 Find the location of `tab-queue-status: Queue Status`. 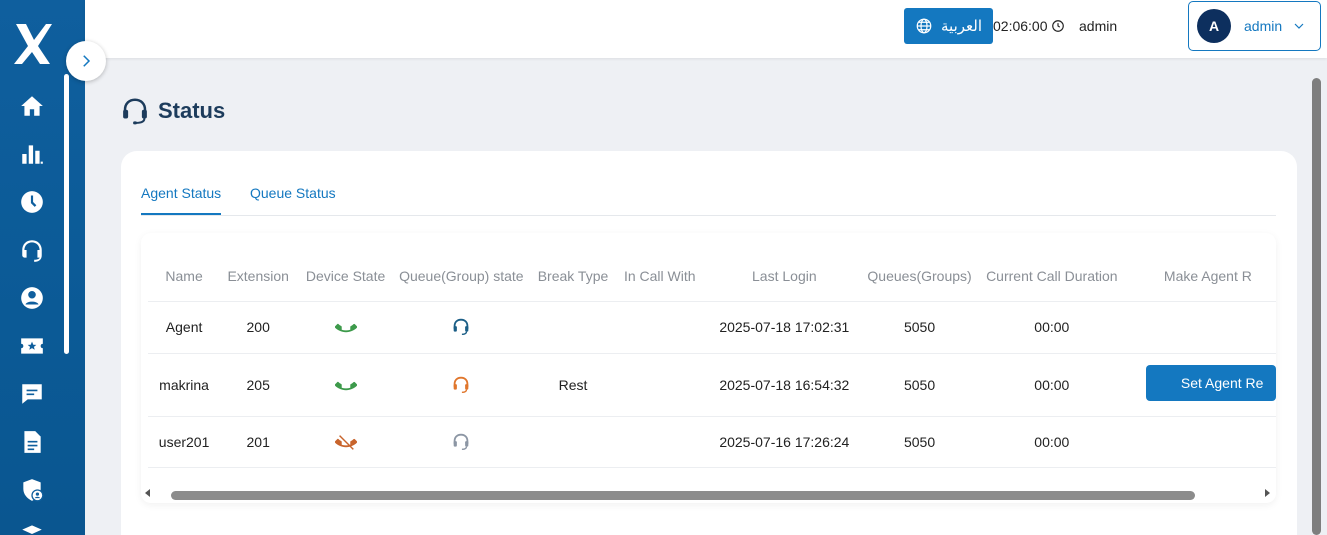

tab-queue-status: Queue Status is located at coordinates (293, 199).